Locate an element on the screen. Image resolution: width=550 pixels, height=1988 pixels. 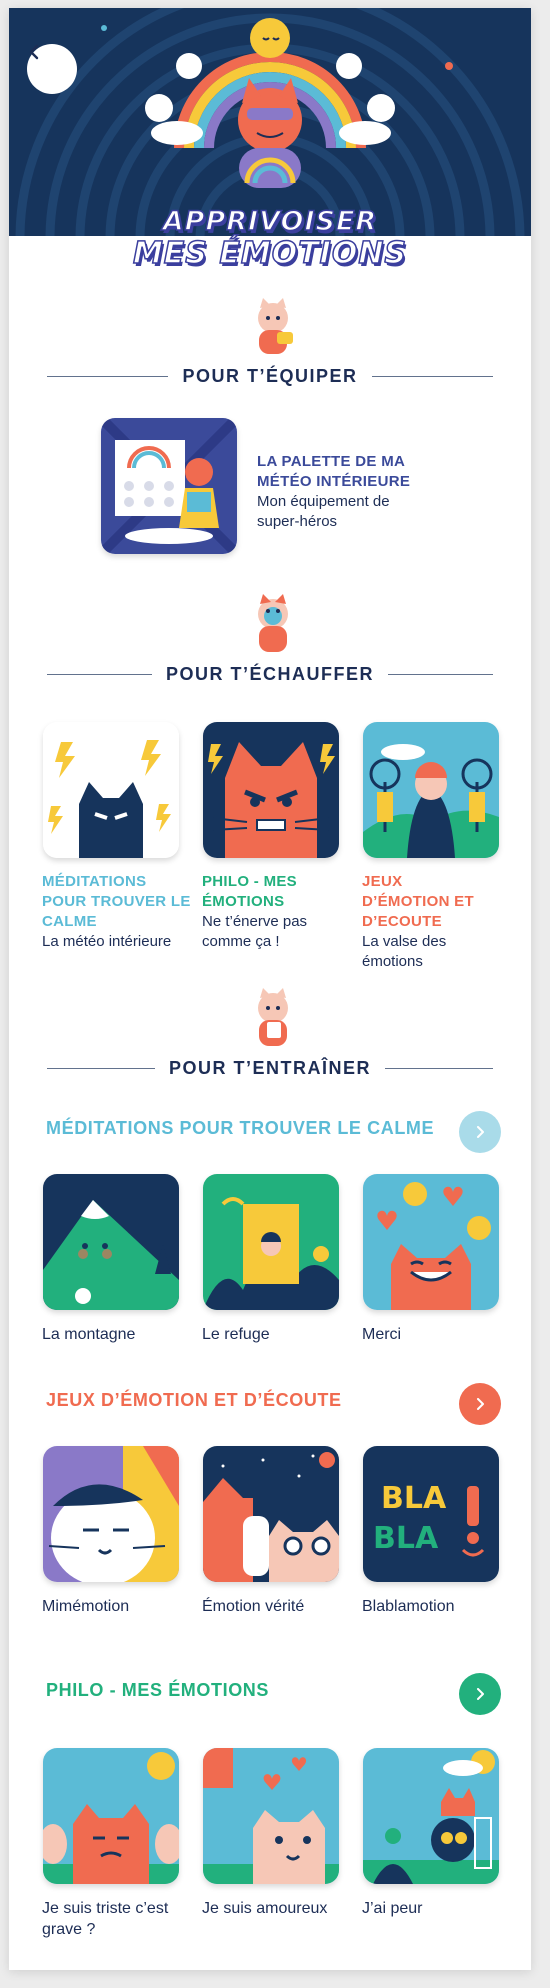
tile-triste is located at coordinates (111, 1816).